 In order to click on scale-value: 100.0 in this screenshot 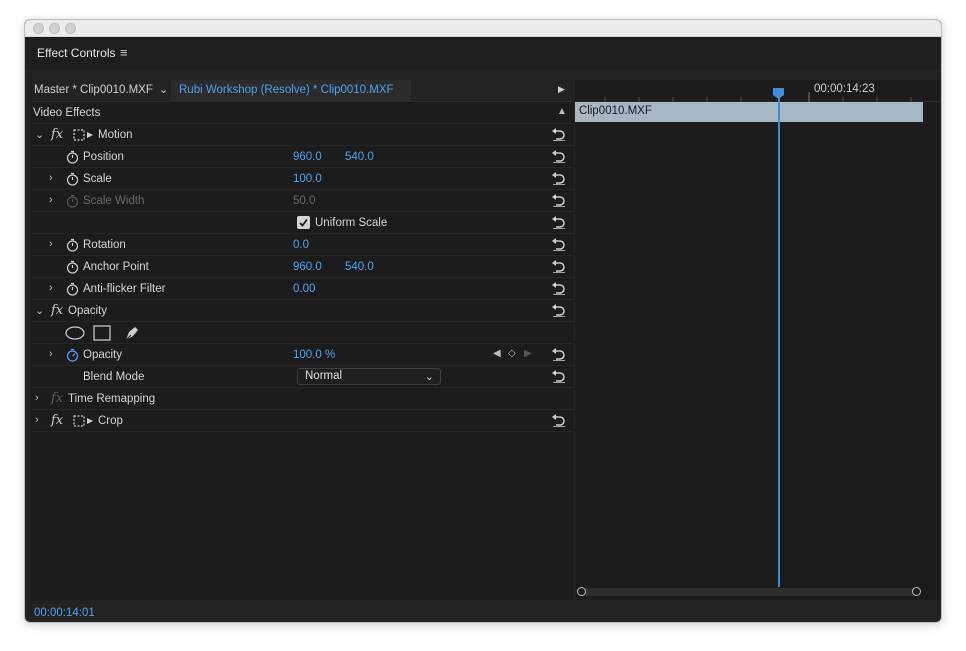, I will do `click(307, 179)`.